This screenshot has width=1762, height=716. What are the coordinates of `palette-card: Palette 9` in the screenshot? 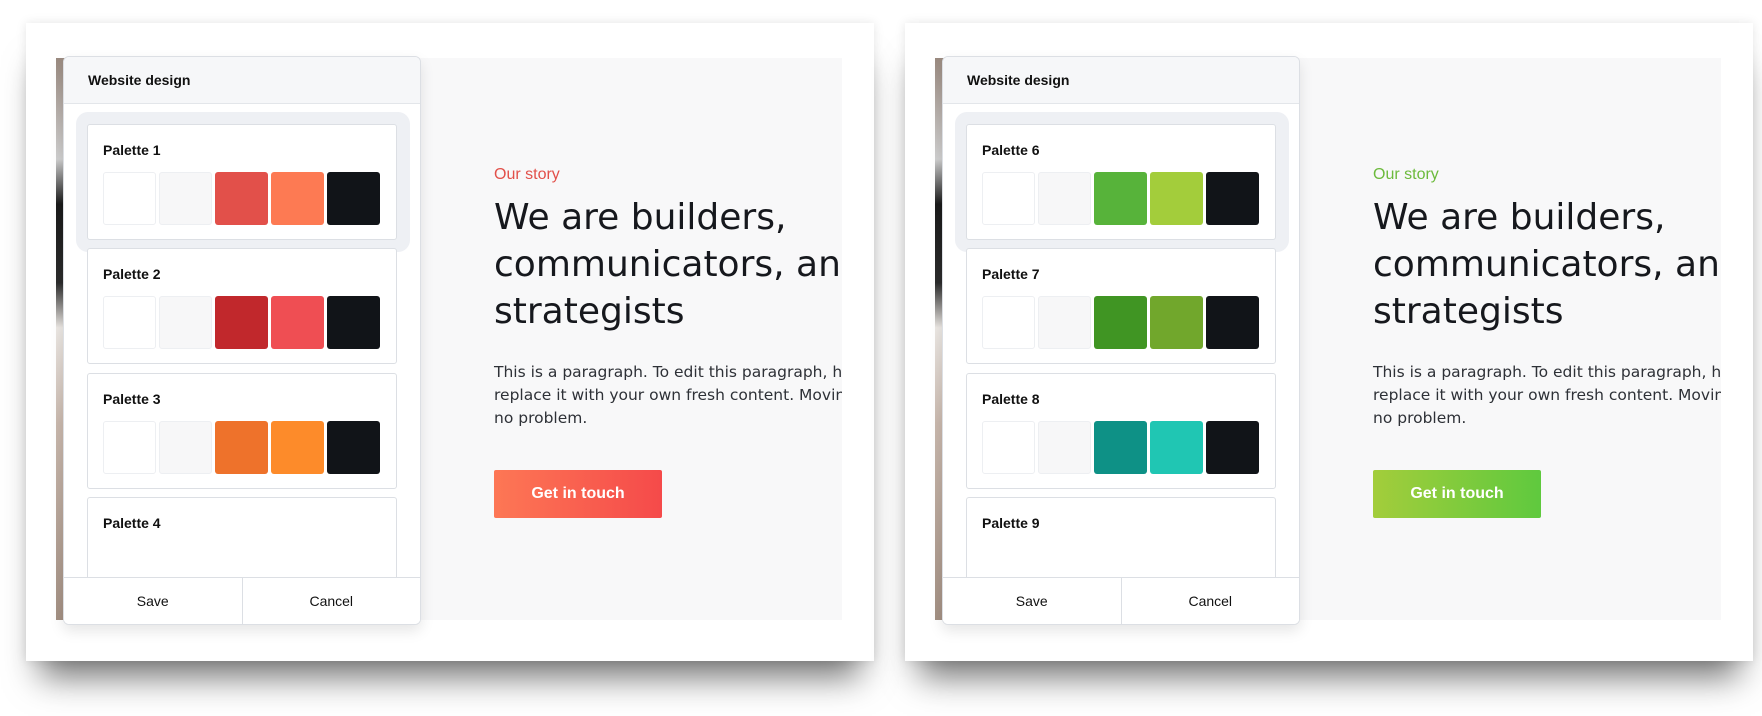 It's located at (1121, 537).